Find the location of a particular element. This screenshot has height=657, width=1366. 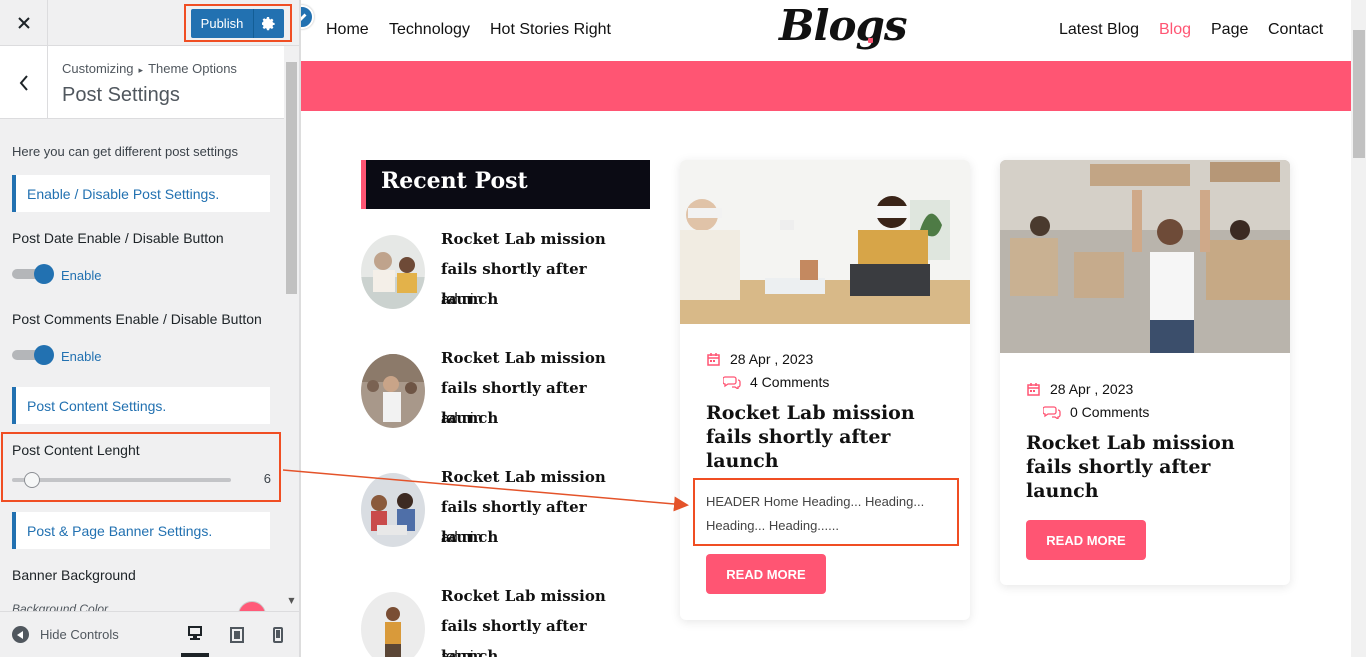

section-title: Post Settings is located at coordinates (121, 95).